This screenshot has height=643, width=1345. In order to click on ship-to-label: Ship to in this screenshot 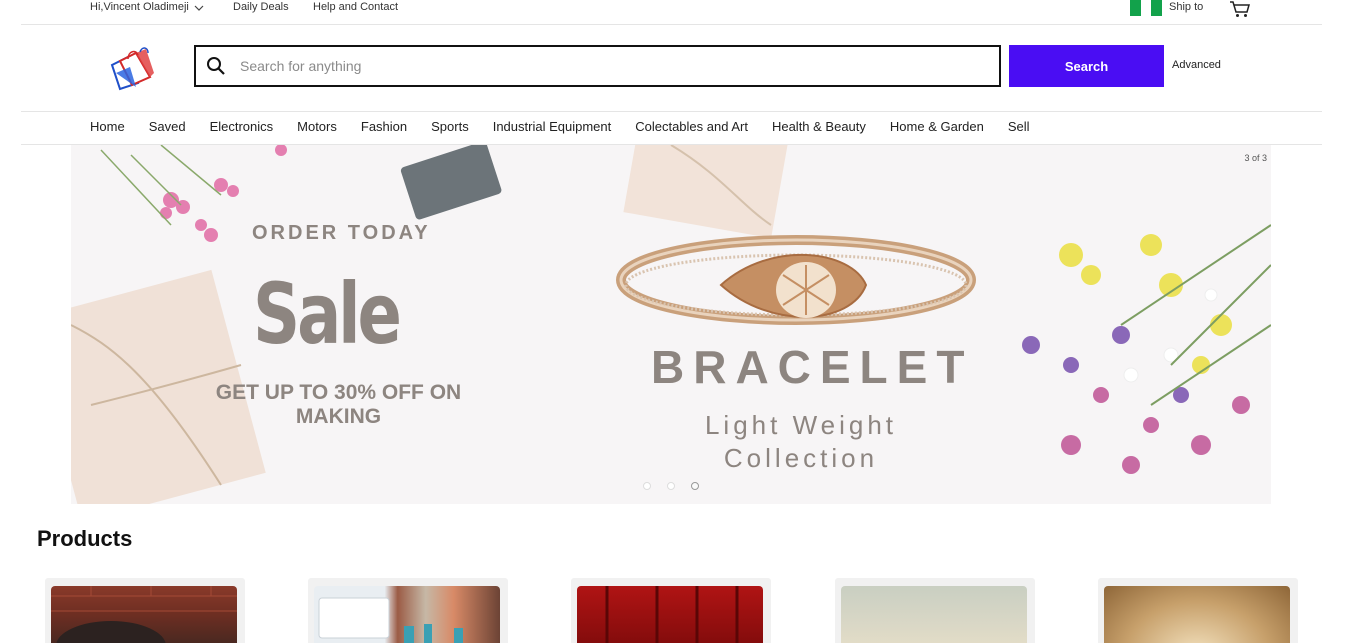, I will do `click(1186, 7)`.